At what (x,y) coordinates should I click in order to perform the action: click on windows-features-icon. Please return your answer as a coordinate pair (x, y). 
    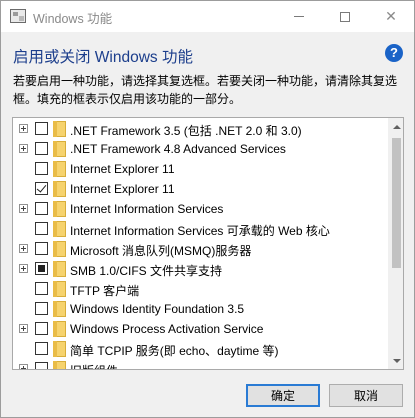
    Looking at the image, I should click on (18, 16).